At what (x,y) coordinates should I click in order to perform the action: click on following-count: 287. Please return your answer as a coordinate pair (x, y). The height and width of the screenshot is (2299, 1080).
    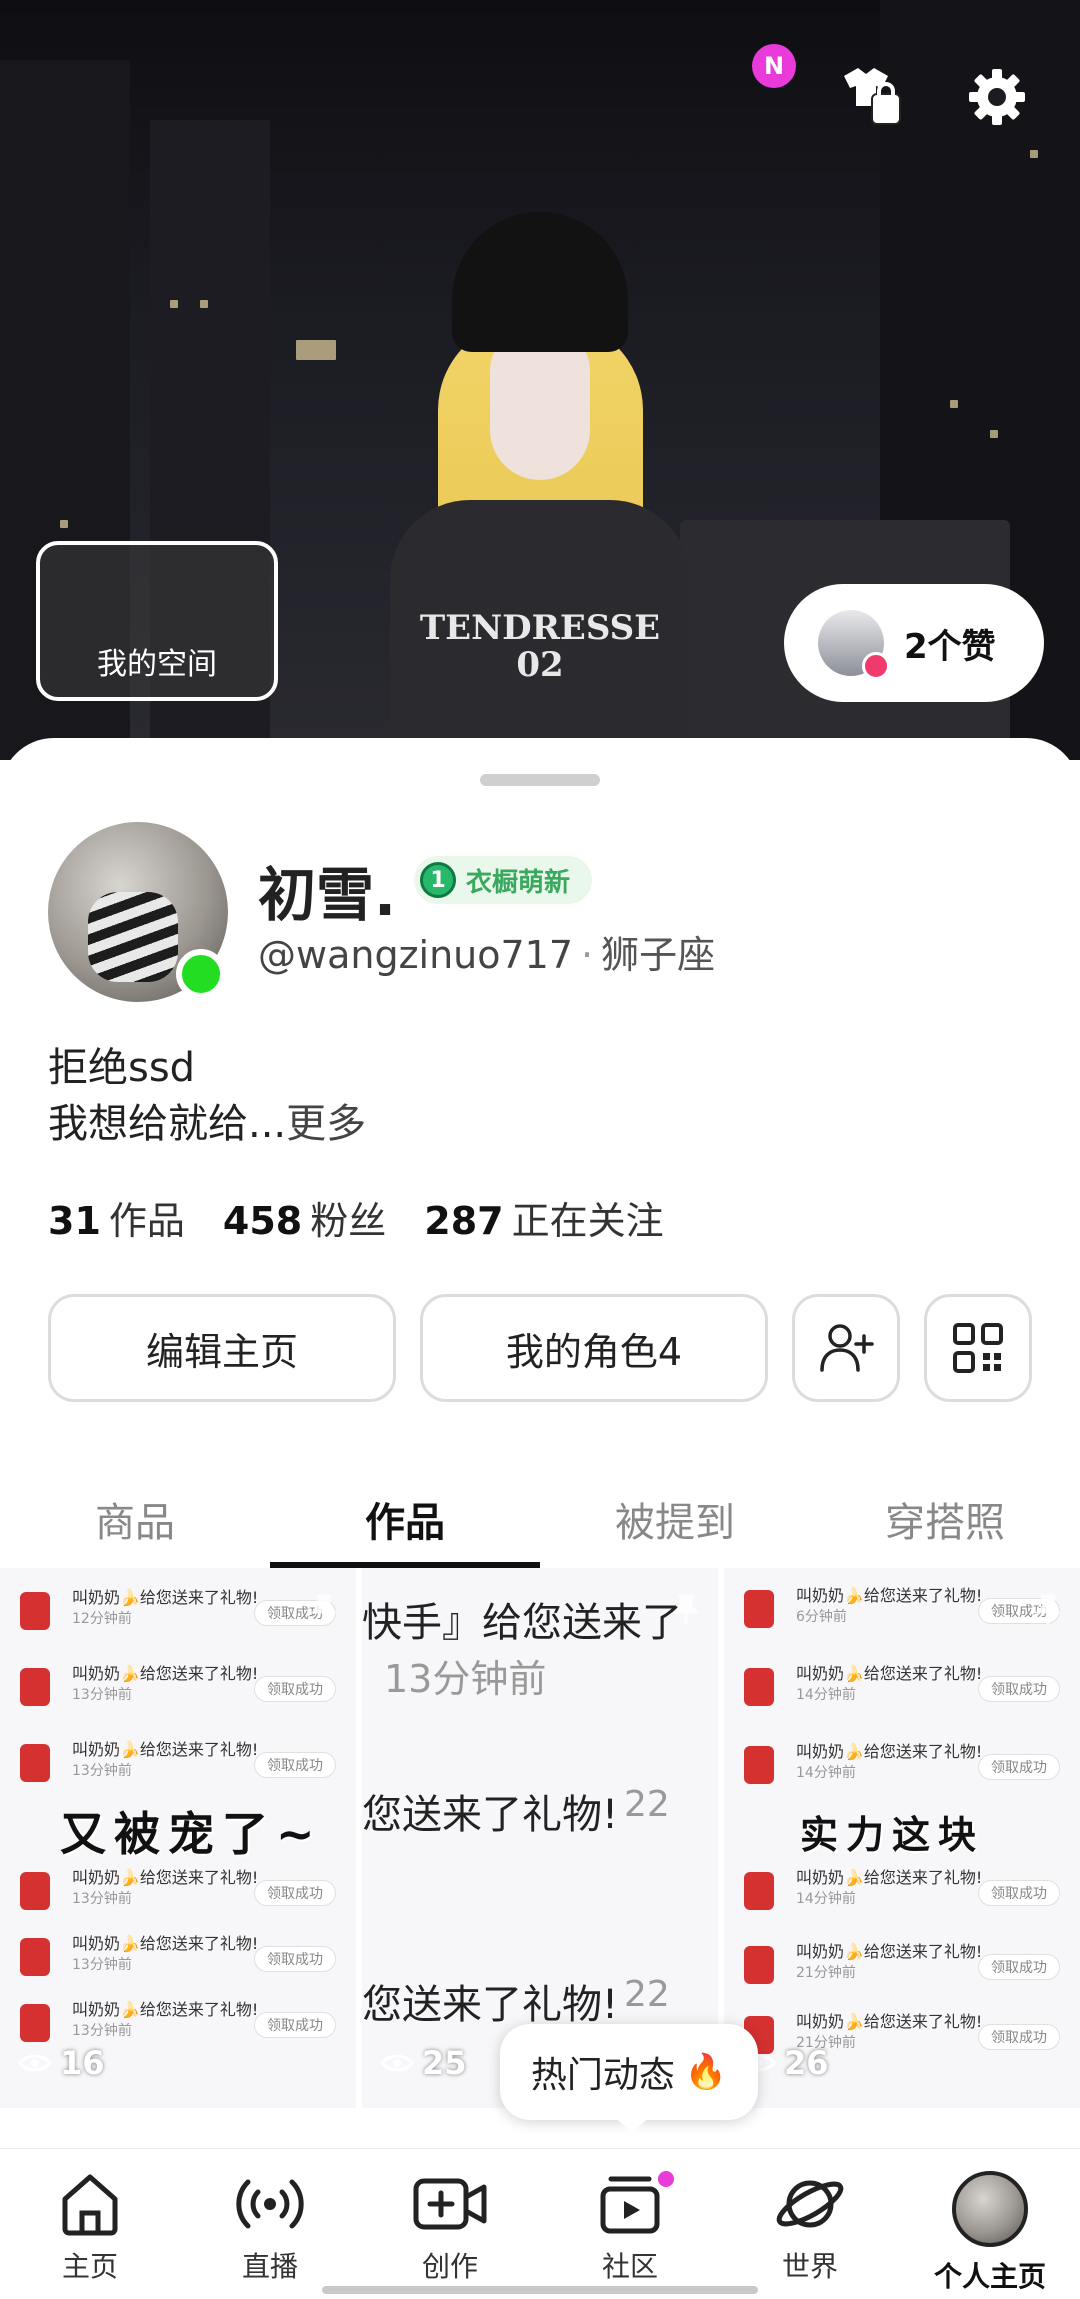
    Looking at the image, I should click on (464, 1221).